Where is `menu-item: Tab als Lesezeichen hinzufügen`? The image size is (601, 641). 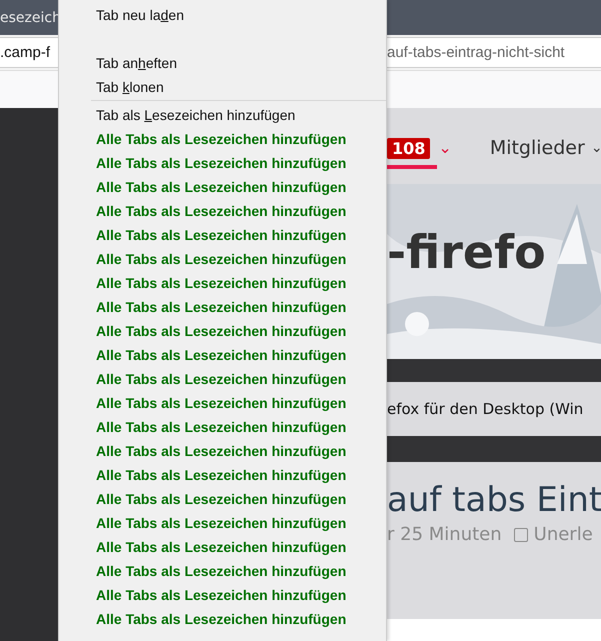
menu-item: Tab als Lesezeichen hinzufügen is located at coordinates (222, 115).